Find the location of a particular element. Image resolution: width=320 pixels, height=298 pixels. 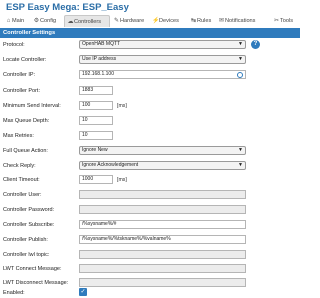

tab-hardware: ✎Hardware is located at coordinates (128, 21).